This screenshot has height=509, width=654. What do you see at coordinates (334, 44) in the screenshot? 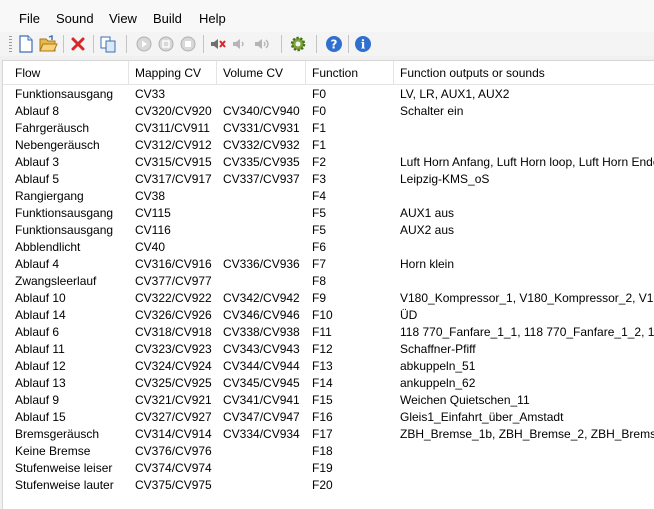
I see `help-icon: ?` at bounding box center [334, 44].